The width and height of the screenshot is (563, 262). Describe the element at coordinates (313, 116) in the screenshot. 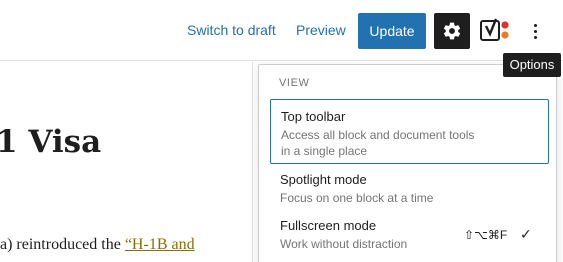

I see `menu-item-title: Top toolbar` at that location.